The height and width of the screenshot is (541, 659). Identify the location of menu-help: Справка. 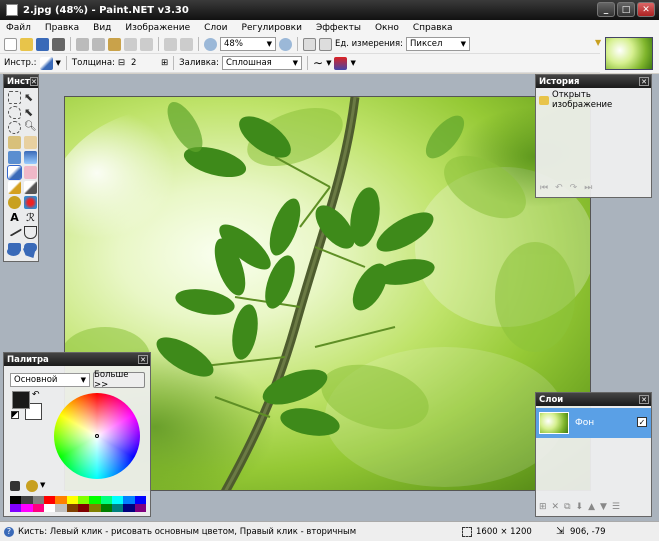
(433, 28).